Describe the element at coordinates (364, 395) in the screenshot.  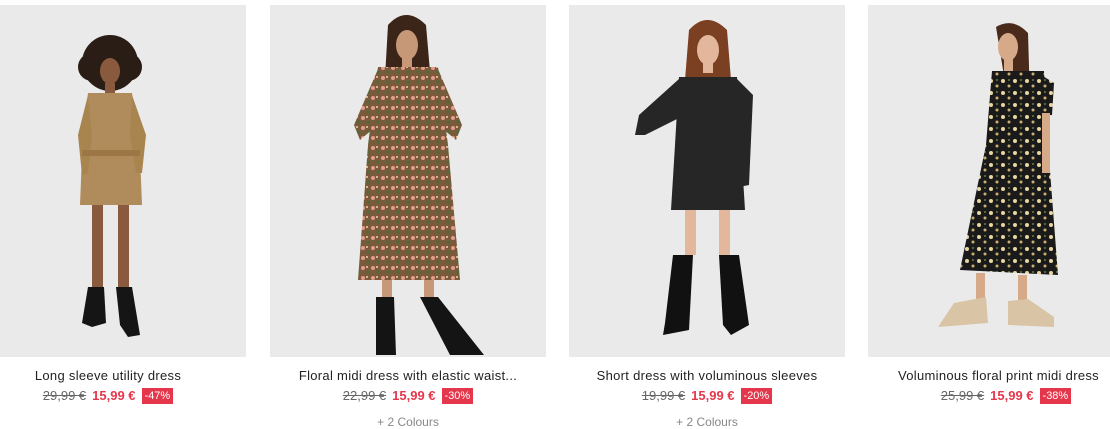
I see `original-price: 22,99 €` at that location.